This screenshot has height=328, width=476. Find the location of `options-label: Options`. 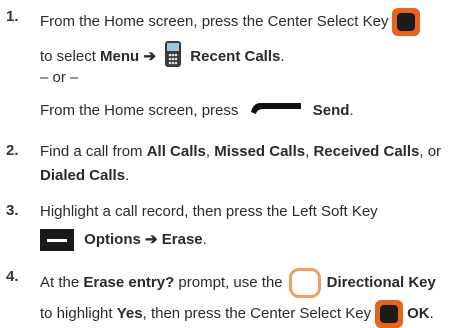

options-label: Options is located at coordinates (112, 239).